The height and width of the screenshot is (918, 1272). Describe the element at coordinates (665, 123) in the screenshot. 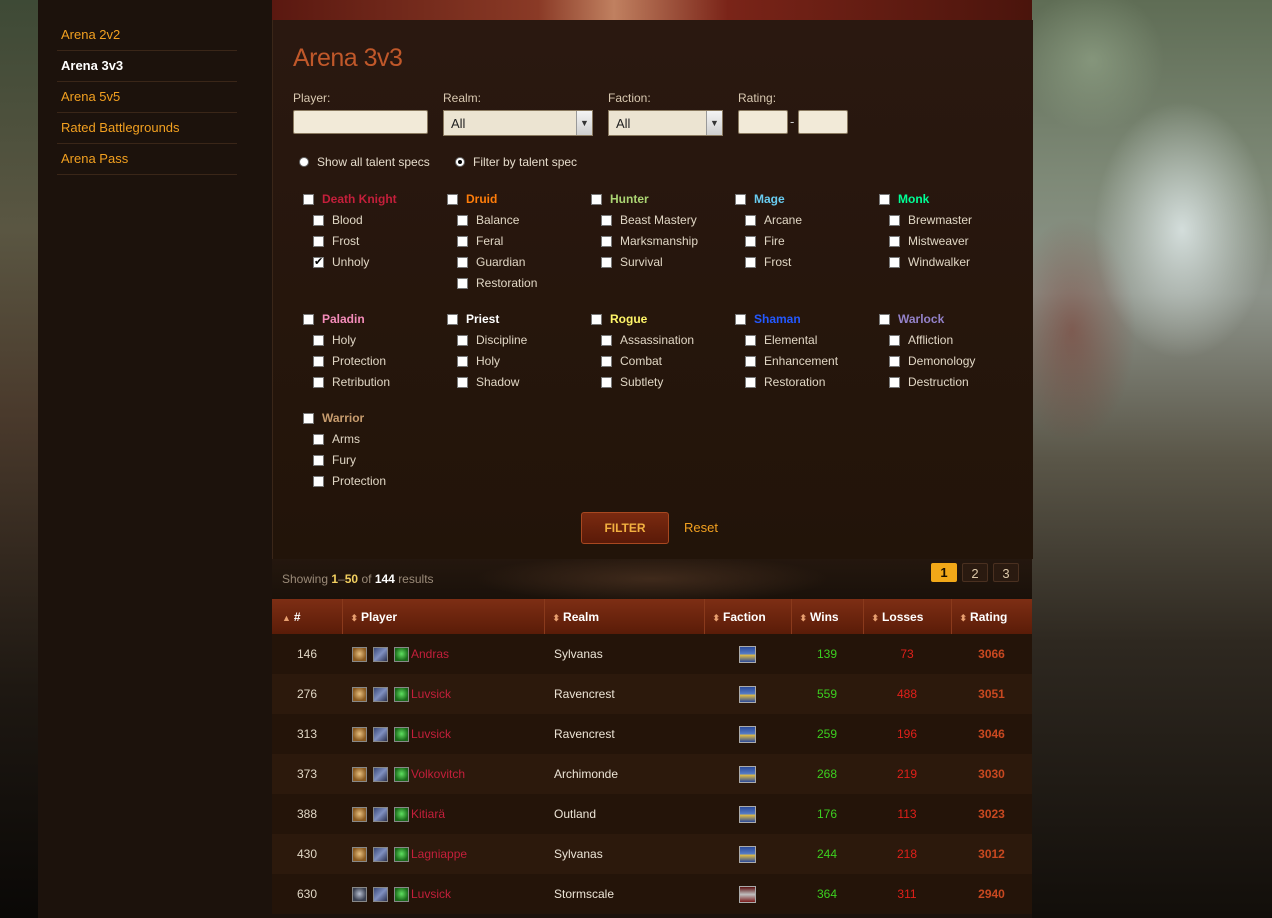

I see `faction-select: All ▼` at that location.